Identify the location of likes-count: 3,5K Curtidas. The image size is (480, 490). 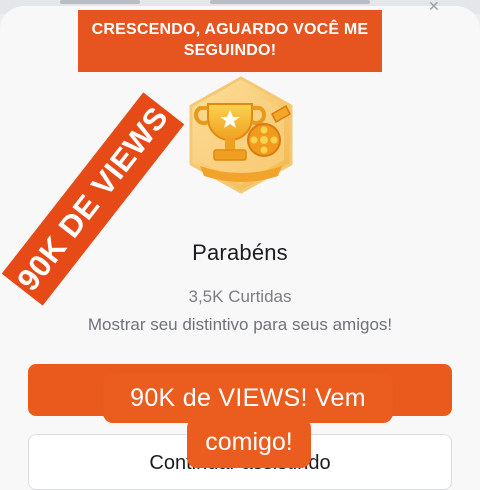
(240, 296).